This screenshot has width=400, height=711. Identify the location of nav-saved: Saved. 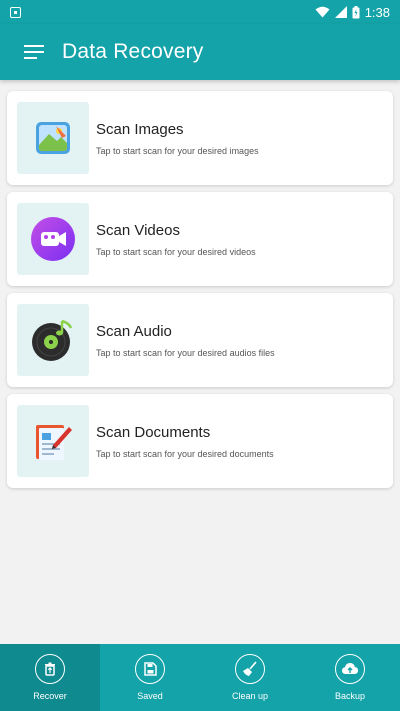
(150, 677).